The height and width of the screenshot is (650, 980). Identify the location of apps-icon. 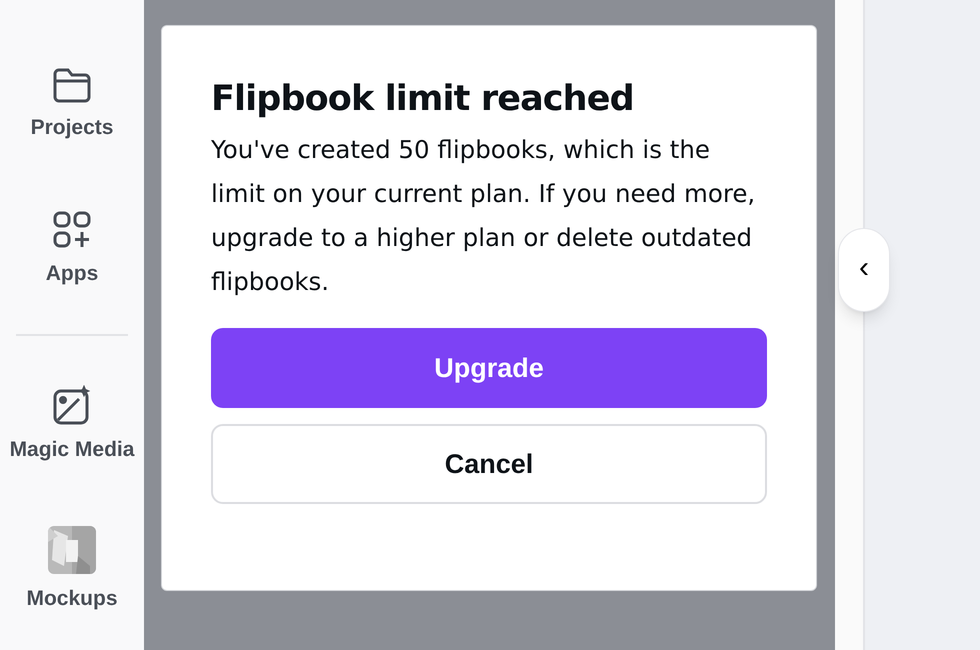
(72, 230).